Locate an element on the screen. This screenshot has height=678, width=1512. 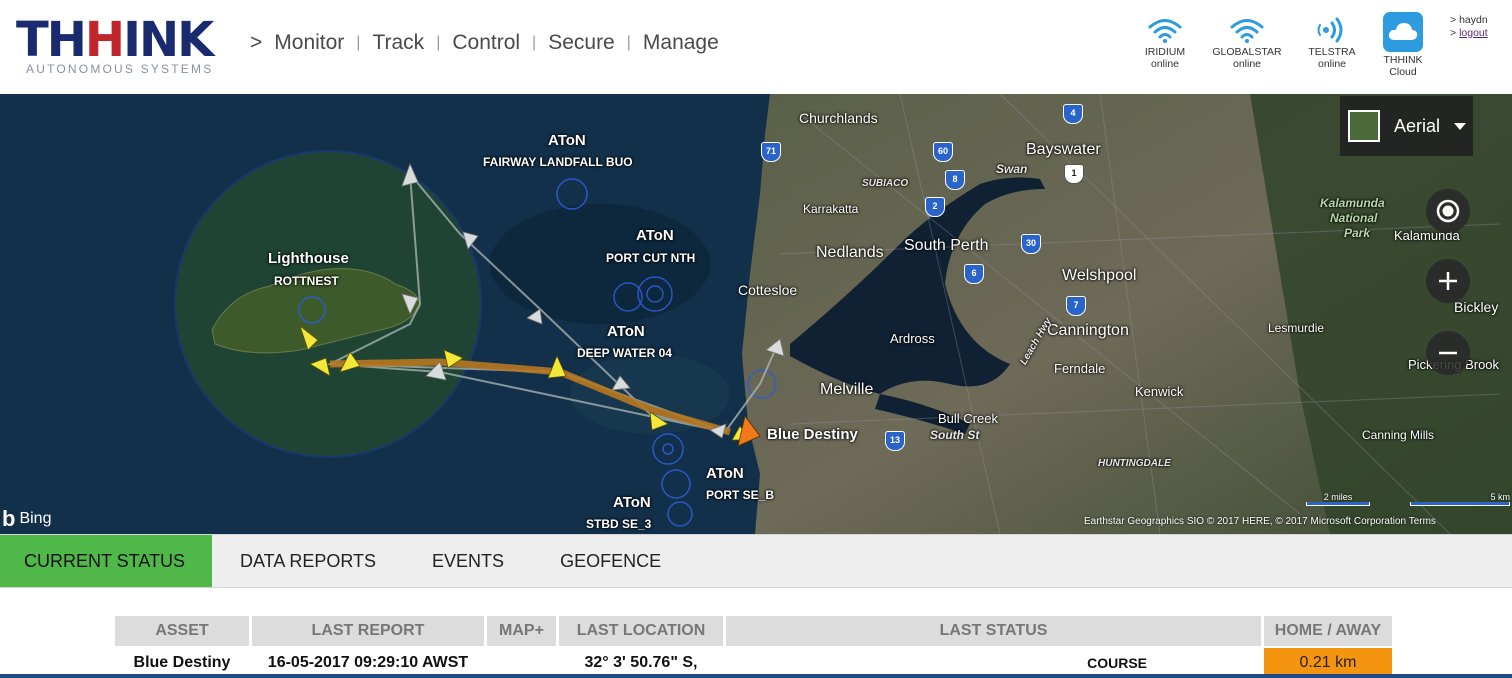
nav-control: Control is located at coordinates (486, 43).